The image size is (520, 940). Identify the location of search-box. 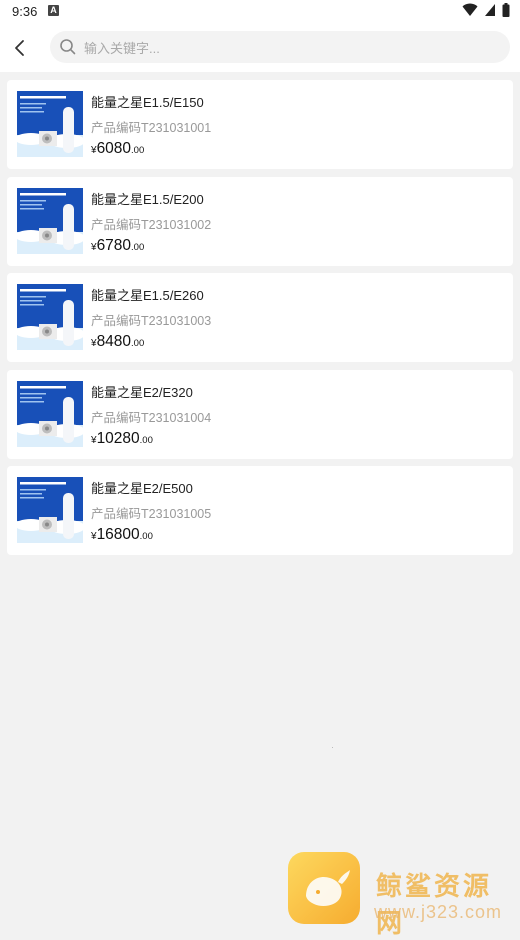
(280, 48).